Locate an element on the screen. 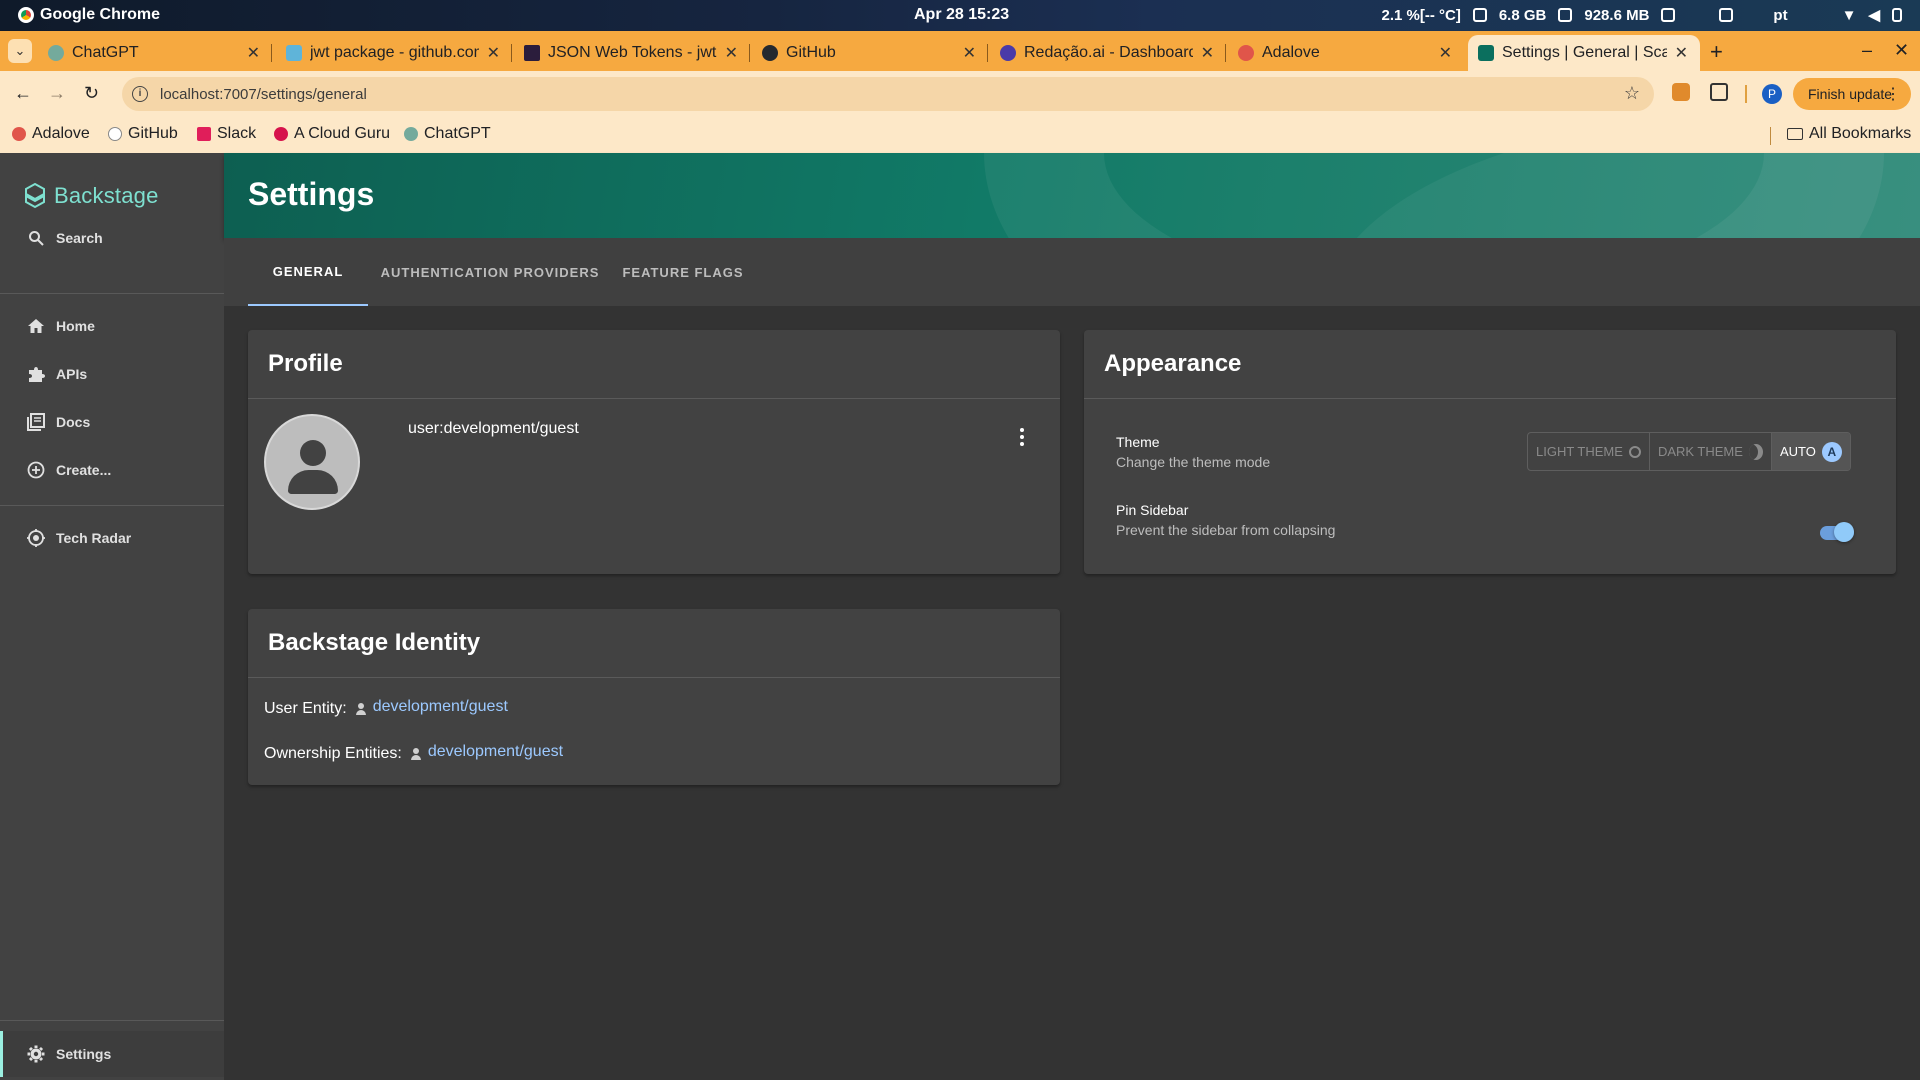 This screenshot has width=1920, height=1080. battery-icon is located at coordinates (1897, 15).